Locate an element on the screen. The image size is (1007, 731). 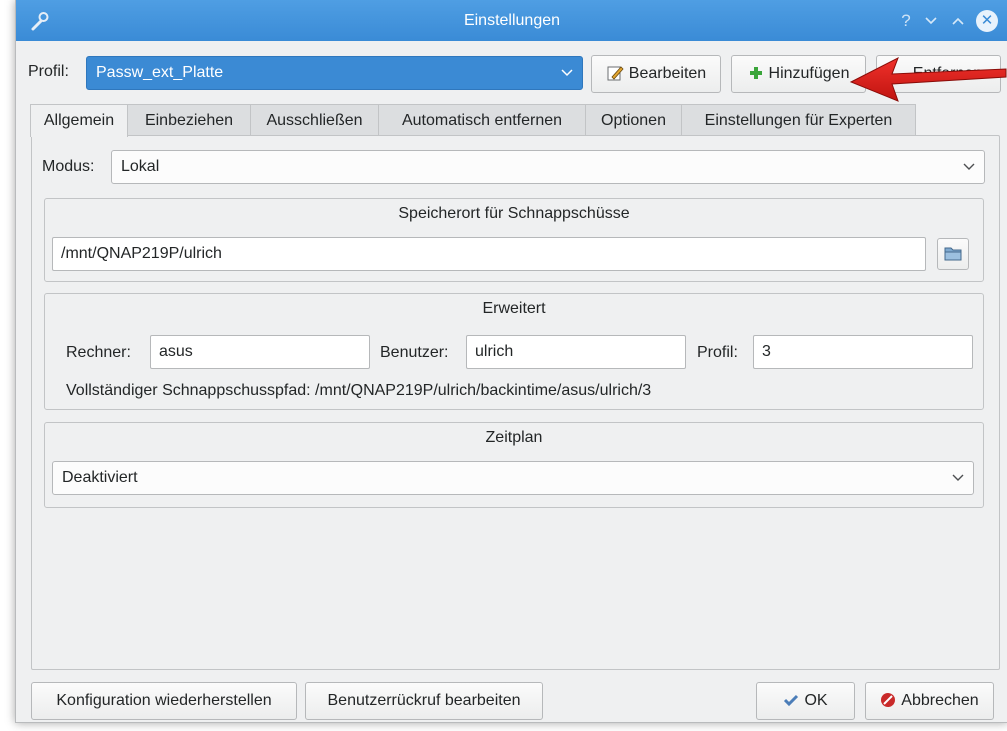
tab-exclude: Ausschließen is located at coordinates (314, 120).